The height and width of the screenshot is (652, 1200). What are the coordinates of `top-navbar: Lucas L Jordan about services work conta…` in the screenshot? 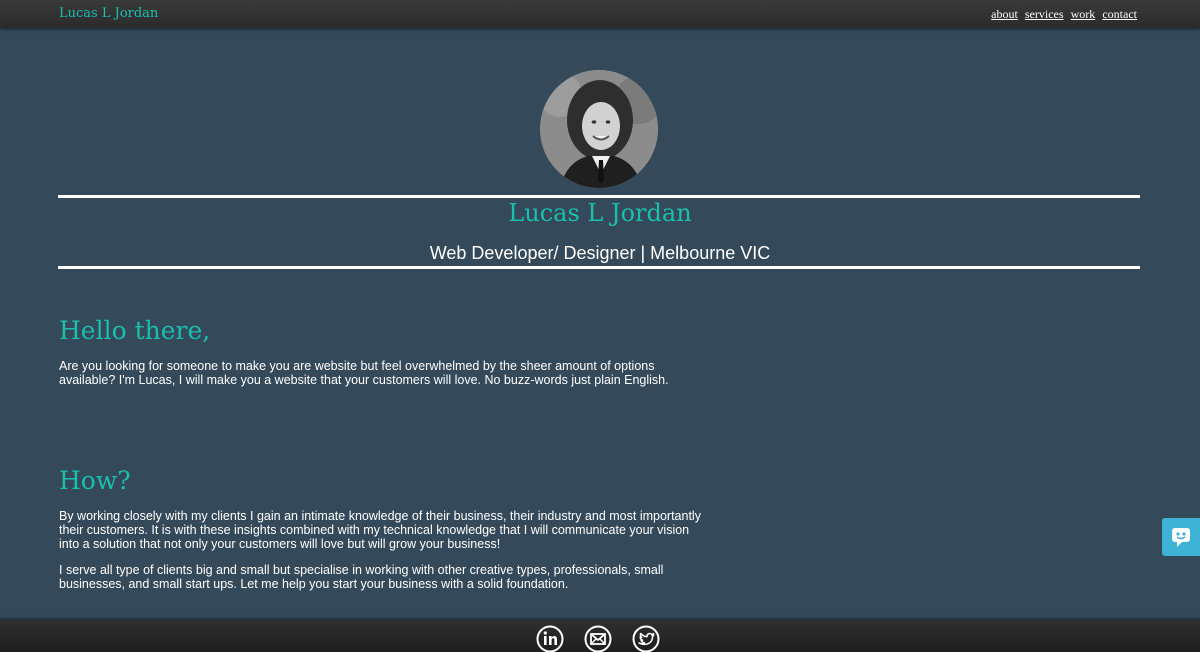 It's located at (600, 14).